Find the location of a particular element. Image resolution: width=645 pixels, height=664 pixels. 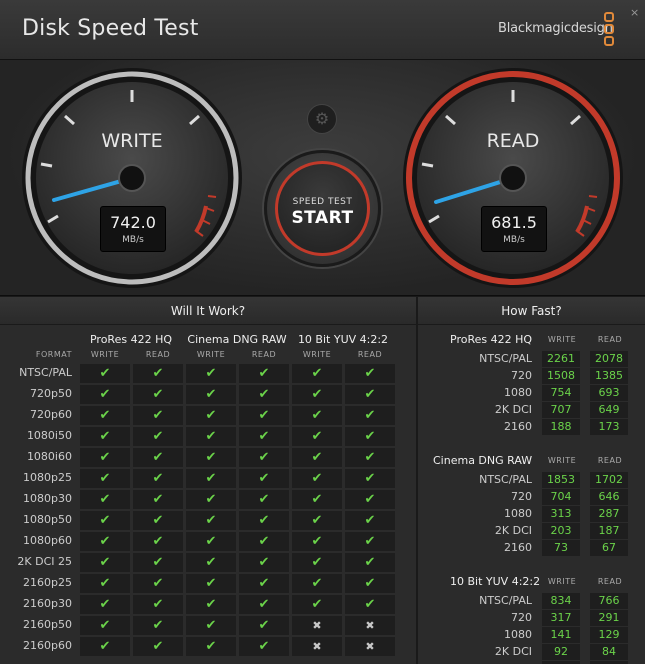

write-gauge: WRITE 742.0 MB/s is located at coordinates (132, 178).